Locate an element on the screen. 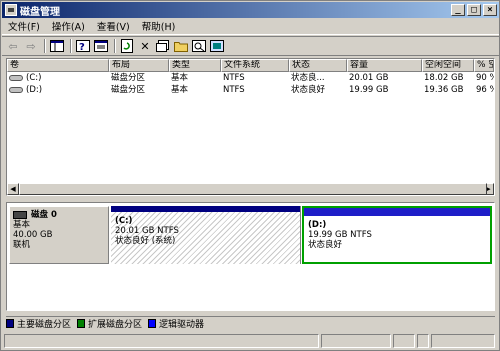  menu-help: 帮助(H) is located at coordinates (159, 26).